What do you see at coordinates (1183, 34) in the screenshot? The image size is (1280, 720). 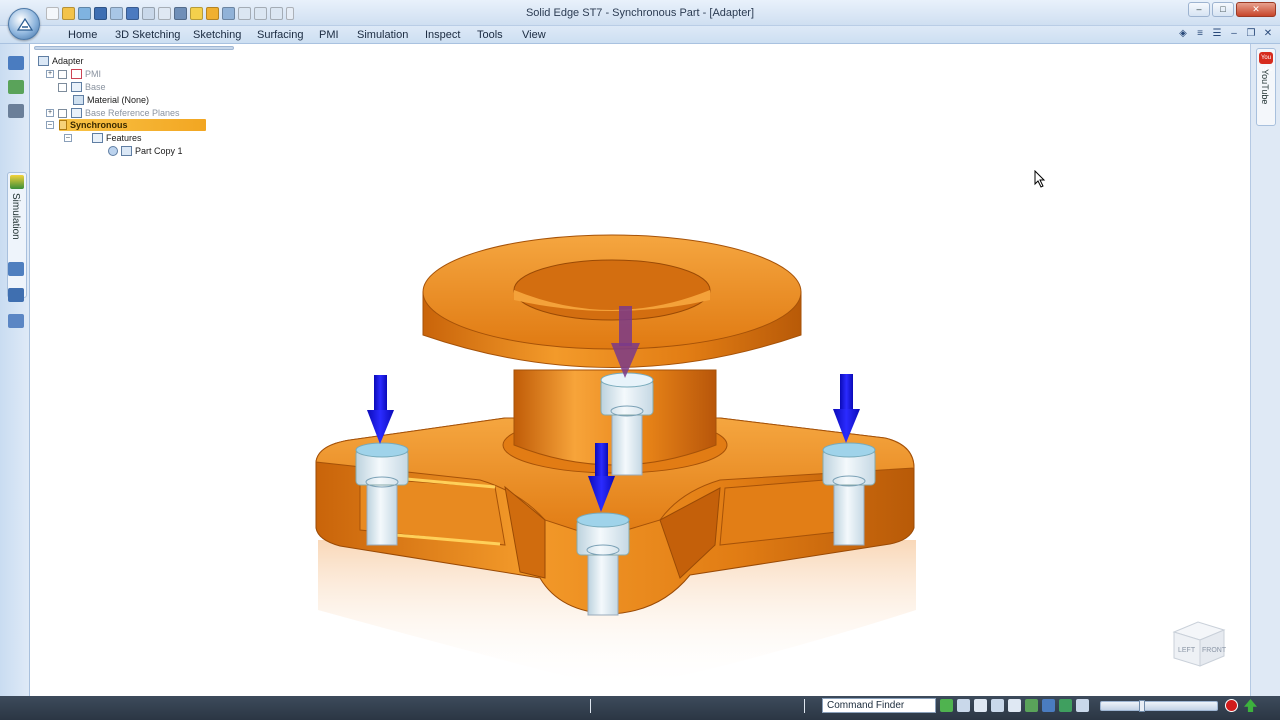 I see `help-icon: ◈` at bounding box center [1183, 34].